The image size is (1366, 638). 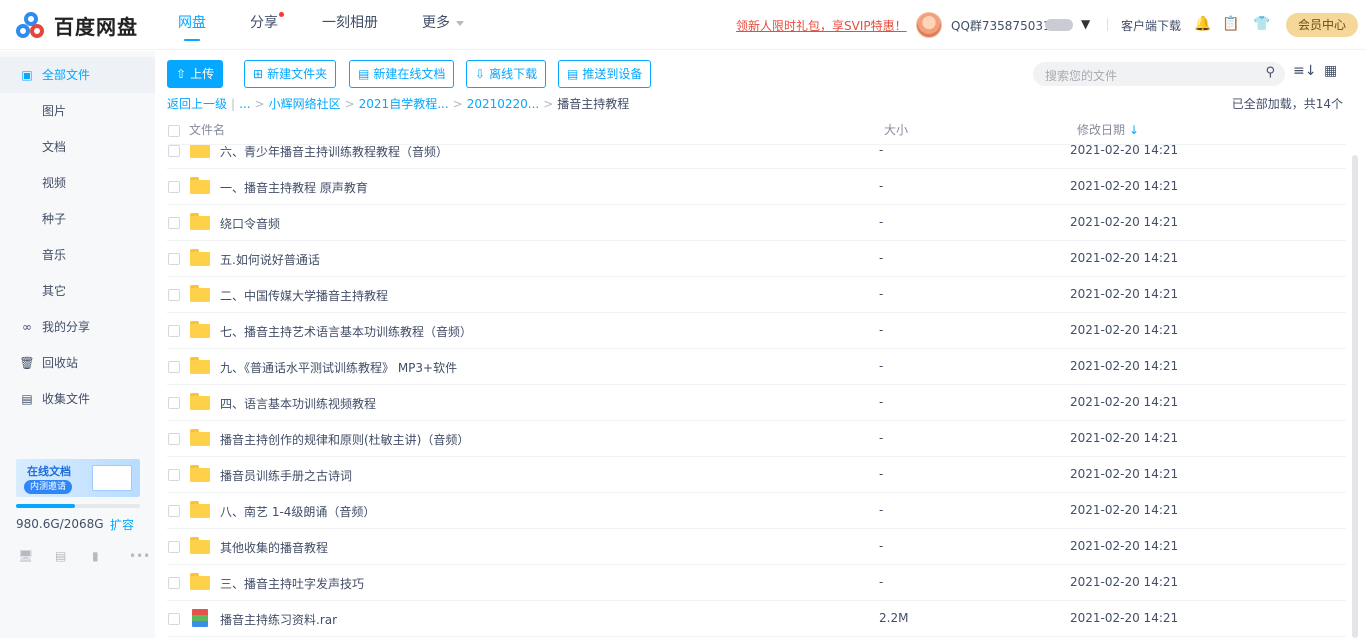 I want to click on baidu-netdisk-logo: 百度网盘, so click(x=77, y=25).